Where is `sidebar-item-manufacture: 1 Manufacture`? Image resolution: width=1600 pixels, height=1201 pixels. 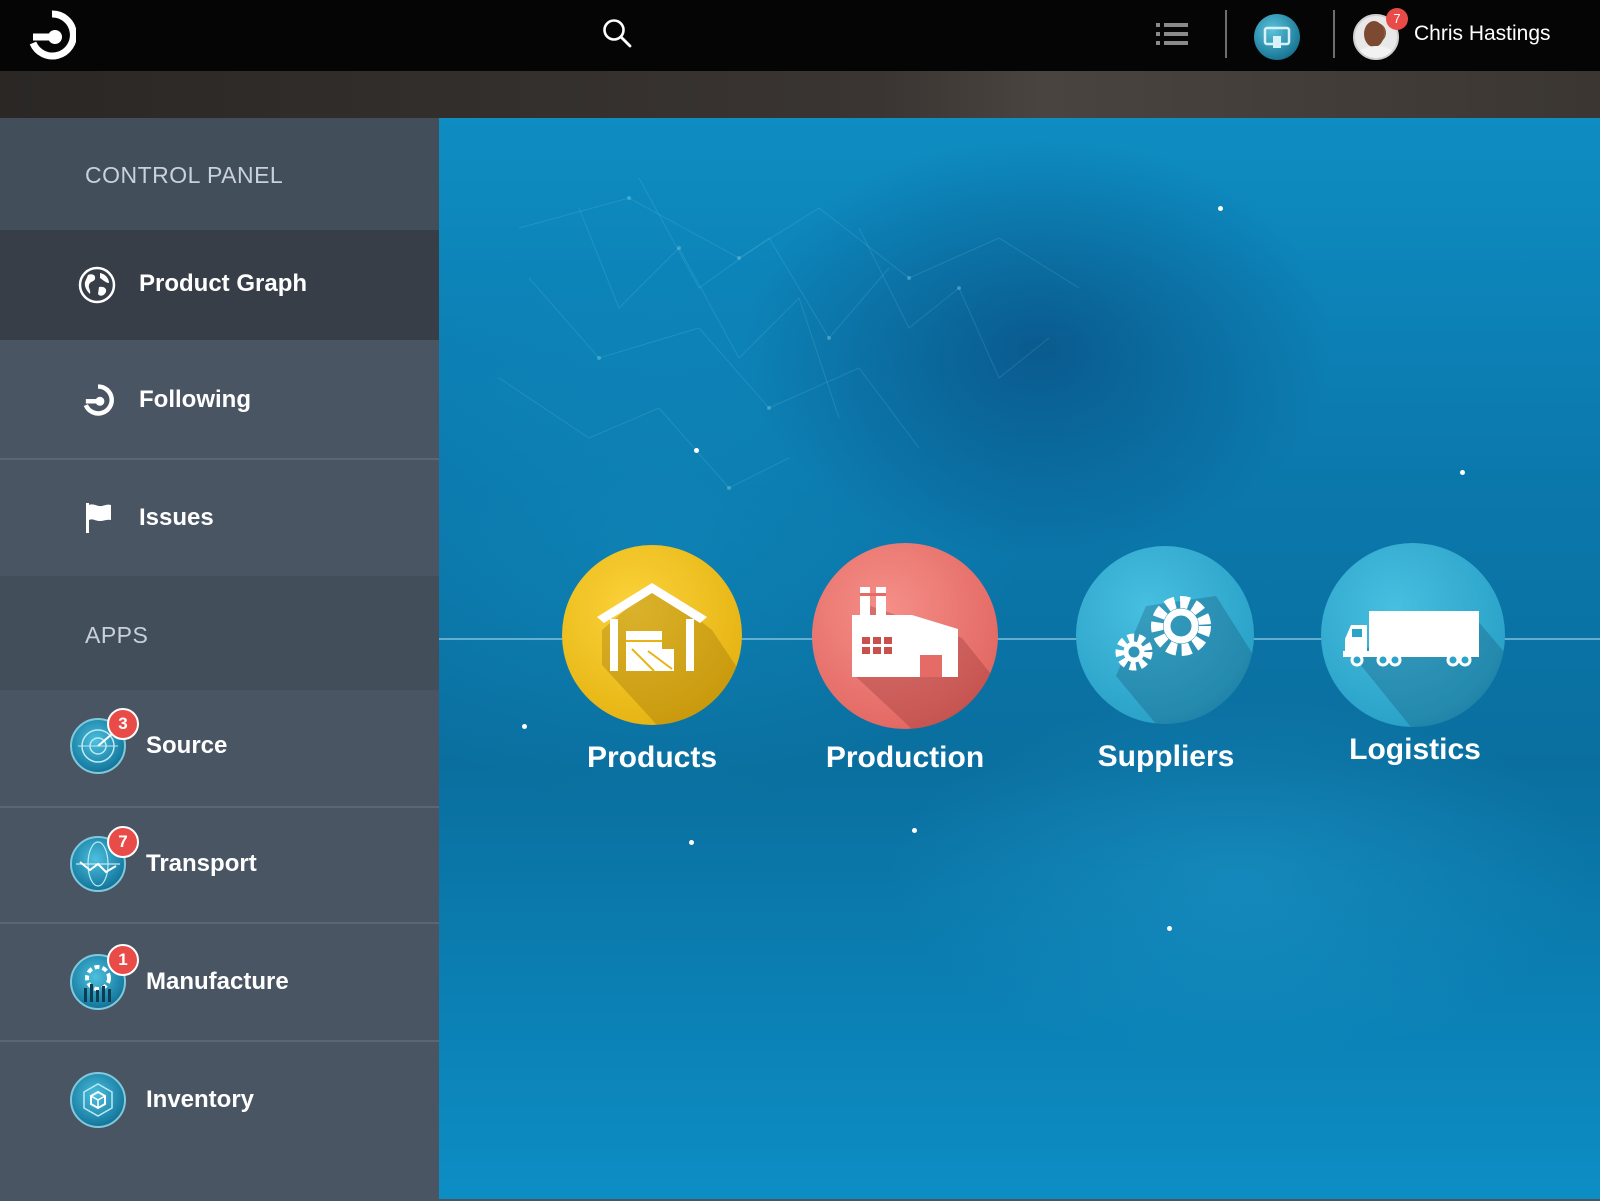
sidebar-item-manufacture: 1 Manufacture is located at coordinates (219, 982).